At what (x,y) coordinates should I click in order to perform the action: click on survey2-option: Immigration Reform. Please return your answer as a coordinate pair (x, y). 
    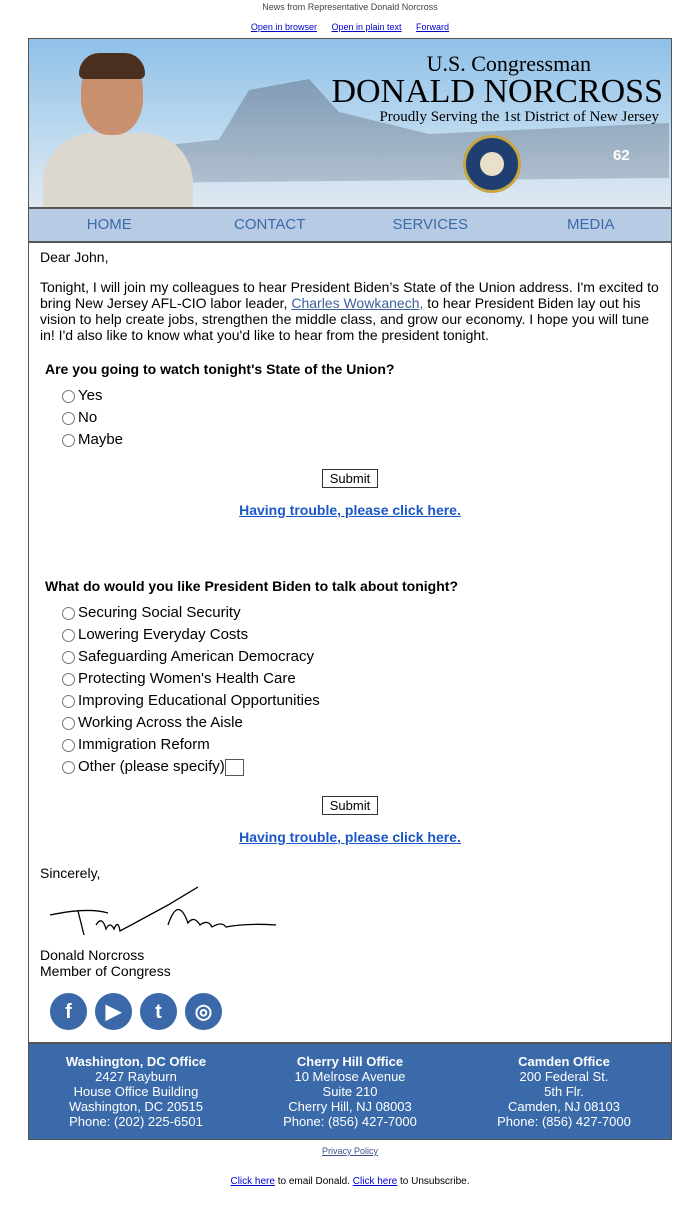
    Looking at the image, I should click on (361, 745).